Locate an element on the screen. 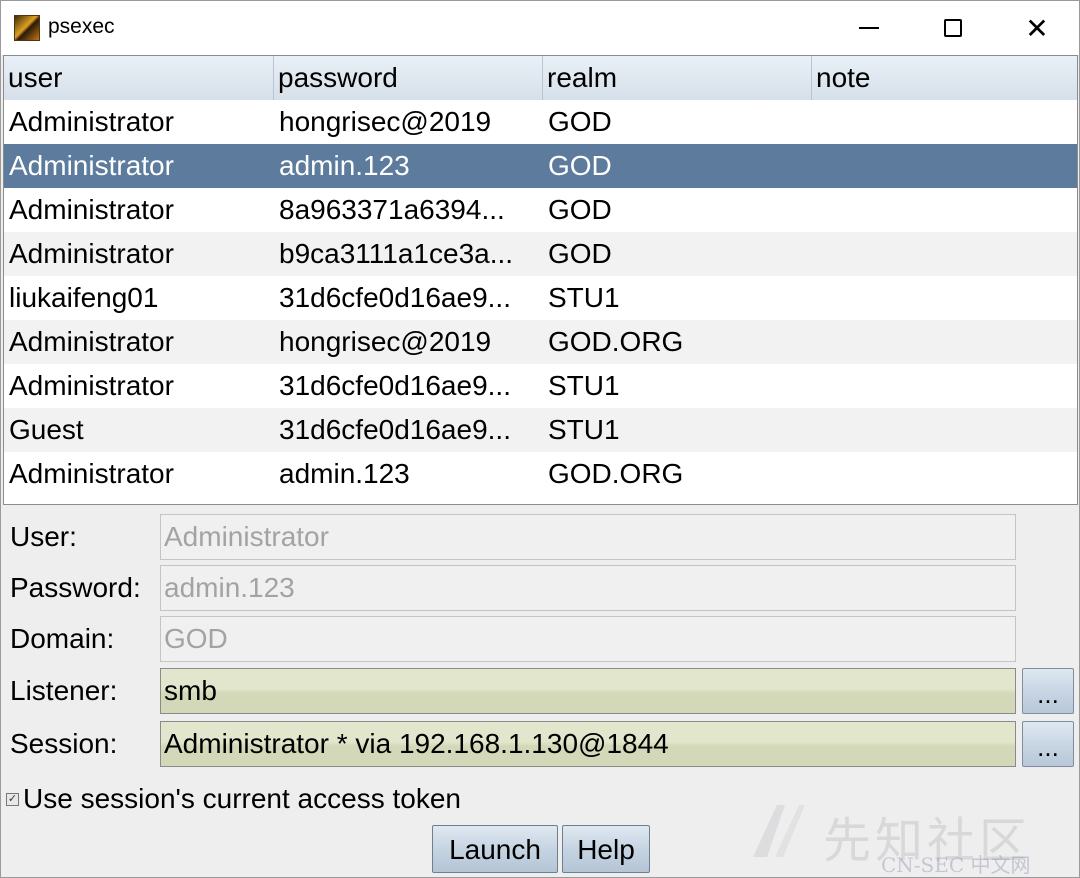  column-header-password: password is located at coordinates (408, 78).